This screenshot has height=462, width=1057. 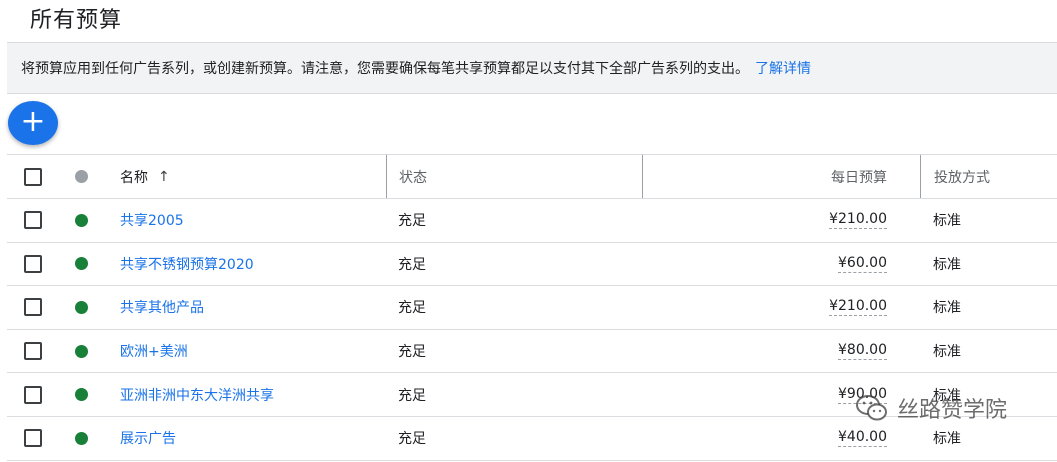 What do you see at coordinates (81, 176) in the screenshot?
I see `status-dot-header` at bounding box center [81, 176].